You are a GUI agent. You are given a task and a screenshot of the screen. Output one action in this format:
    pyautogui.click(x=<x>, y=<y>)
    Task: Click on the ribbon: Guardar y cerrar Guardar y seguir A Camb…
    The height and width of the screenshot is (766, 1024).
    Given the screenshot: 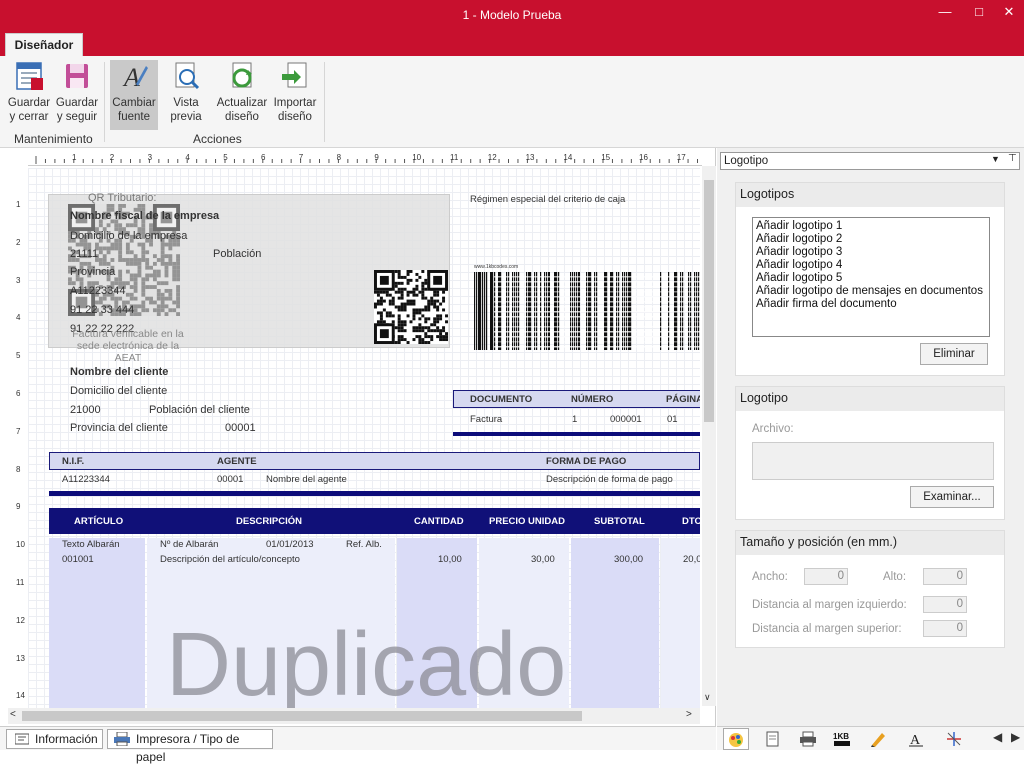 What is the action you would take?
    pyautogui.click(x=512, y=102)
    